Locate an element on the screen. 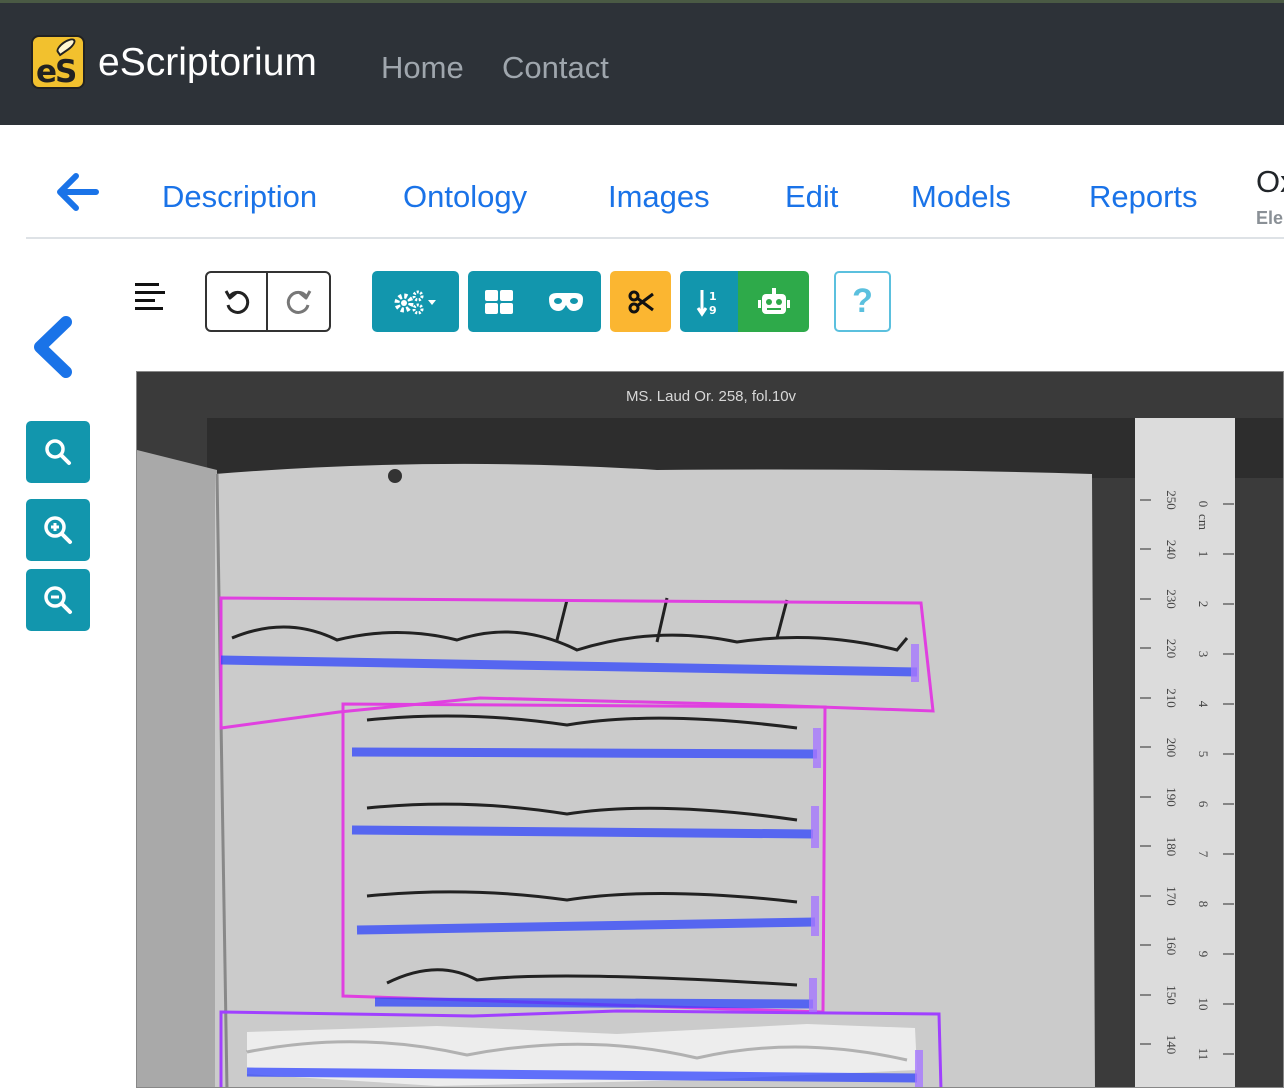 This screenshot has height=1088, width=1284. zoom-out-icon is located at coordinates (58, 600).